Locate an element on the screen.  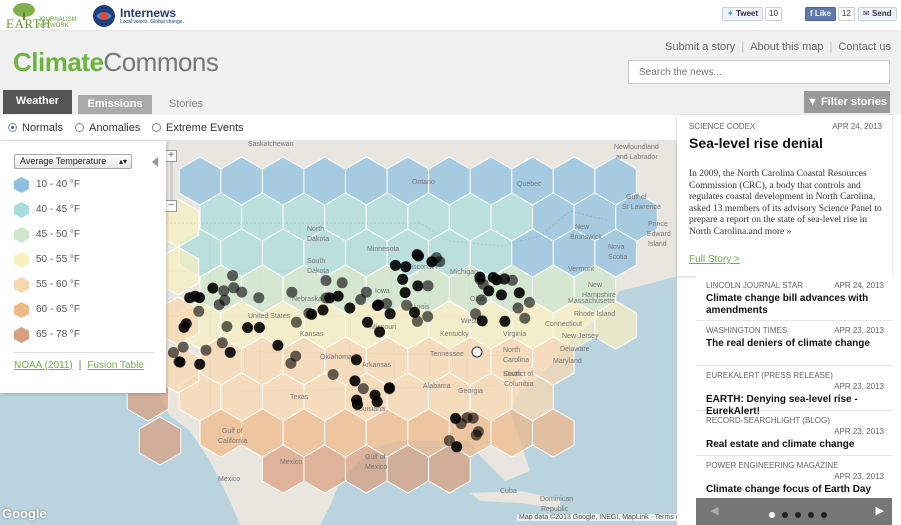
nav-submit-story: Submit a story is located at coordinates (700, 47).